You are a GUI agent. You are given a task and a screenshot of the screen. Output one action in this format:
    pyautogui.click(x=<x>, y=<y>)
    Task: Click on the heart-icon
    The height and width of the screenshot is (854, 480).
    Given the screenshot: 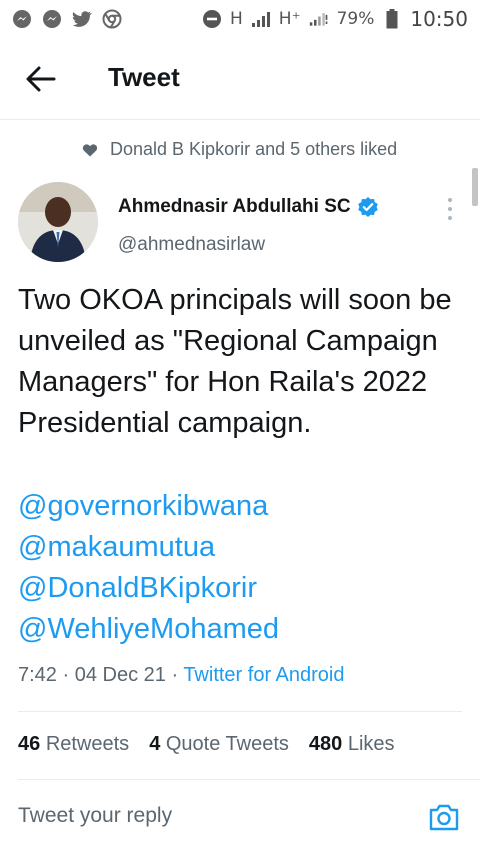 What is the action you would take?
    pyautogui.click(x=90, y=150)
    